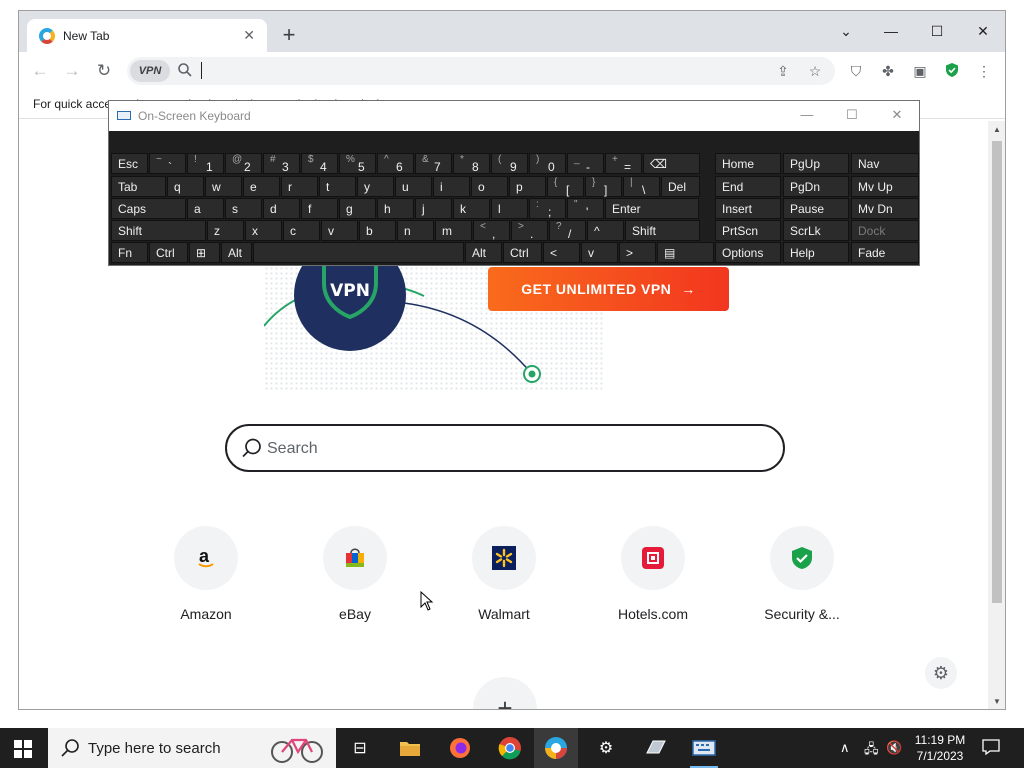  Describe the element at coordinates (567, 230) in the screenshot. I see `osk-key: ? /` at that location.